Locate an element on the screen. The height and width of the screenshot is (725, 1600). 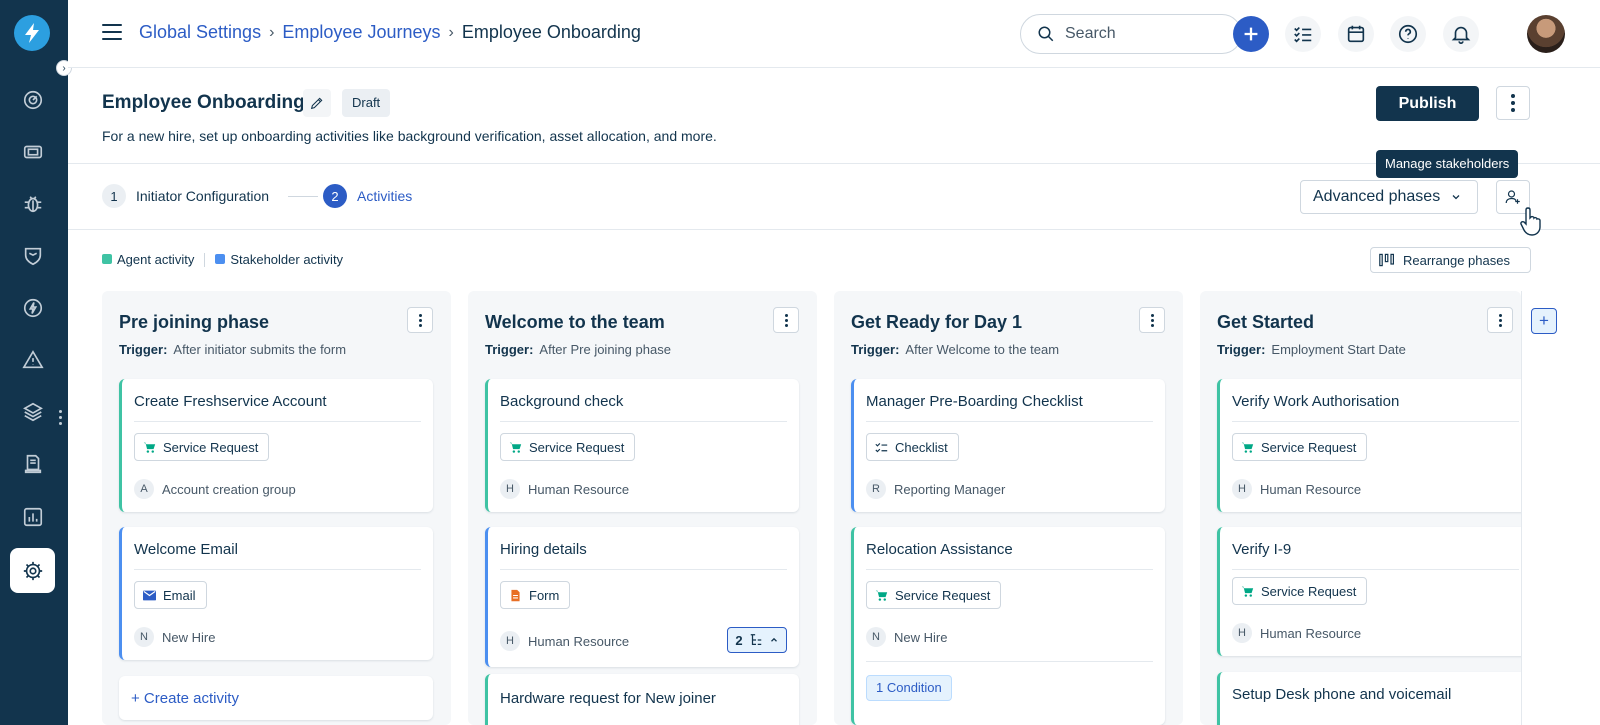
step-label: Activities is located at coordinates (385, 196).